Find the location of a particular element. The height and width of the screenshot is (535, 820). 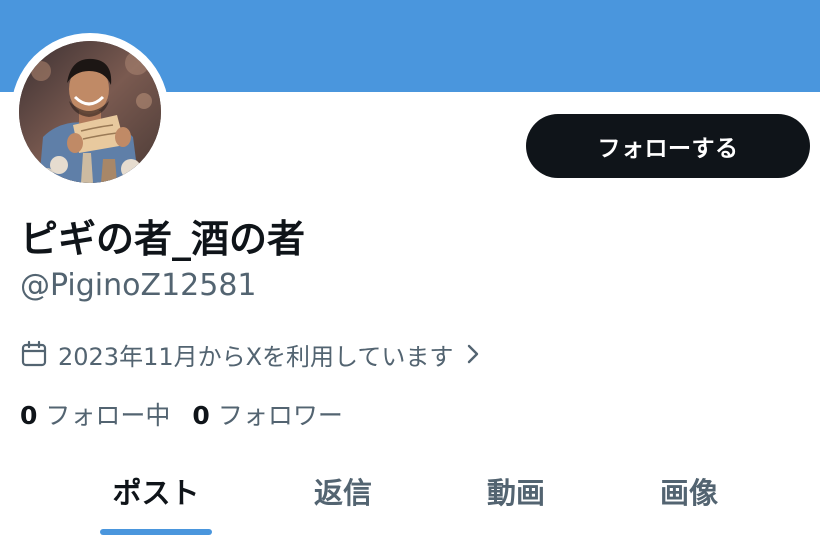

display-name: ピギの者_酒の者 is located at coordinates (163, 239).